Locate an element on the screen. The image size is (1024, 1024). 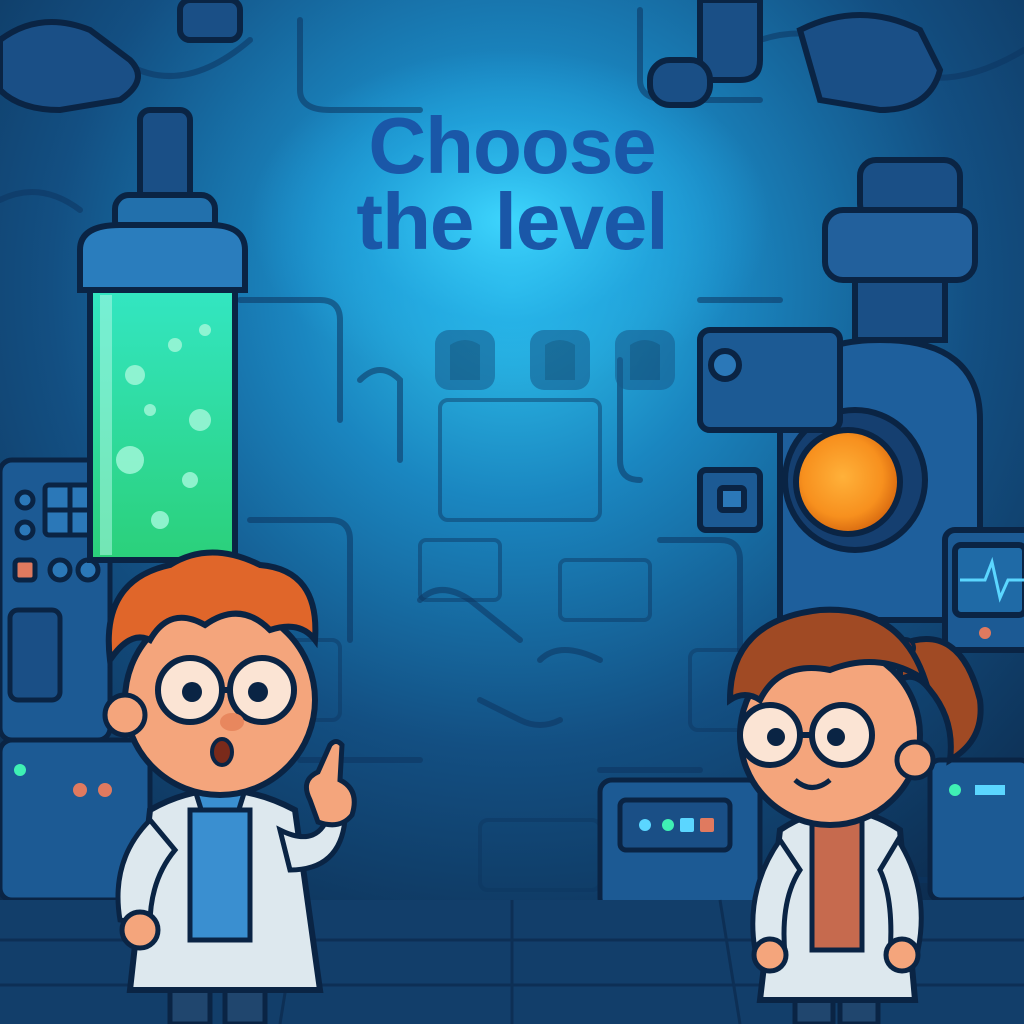
title-line-1: Choose is located at coordinates (512, 145).